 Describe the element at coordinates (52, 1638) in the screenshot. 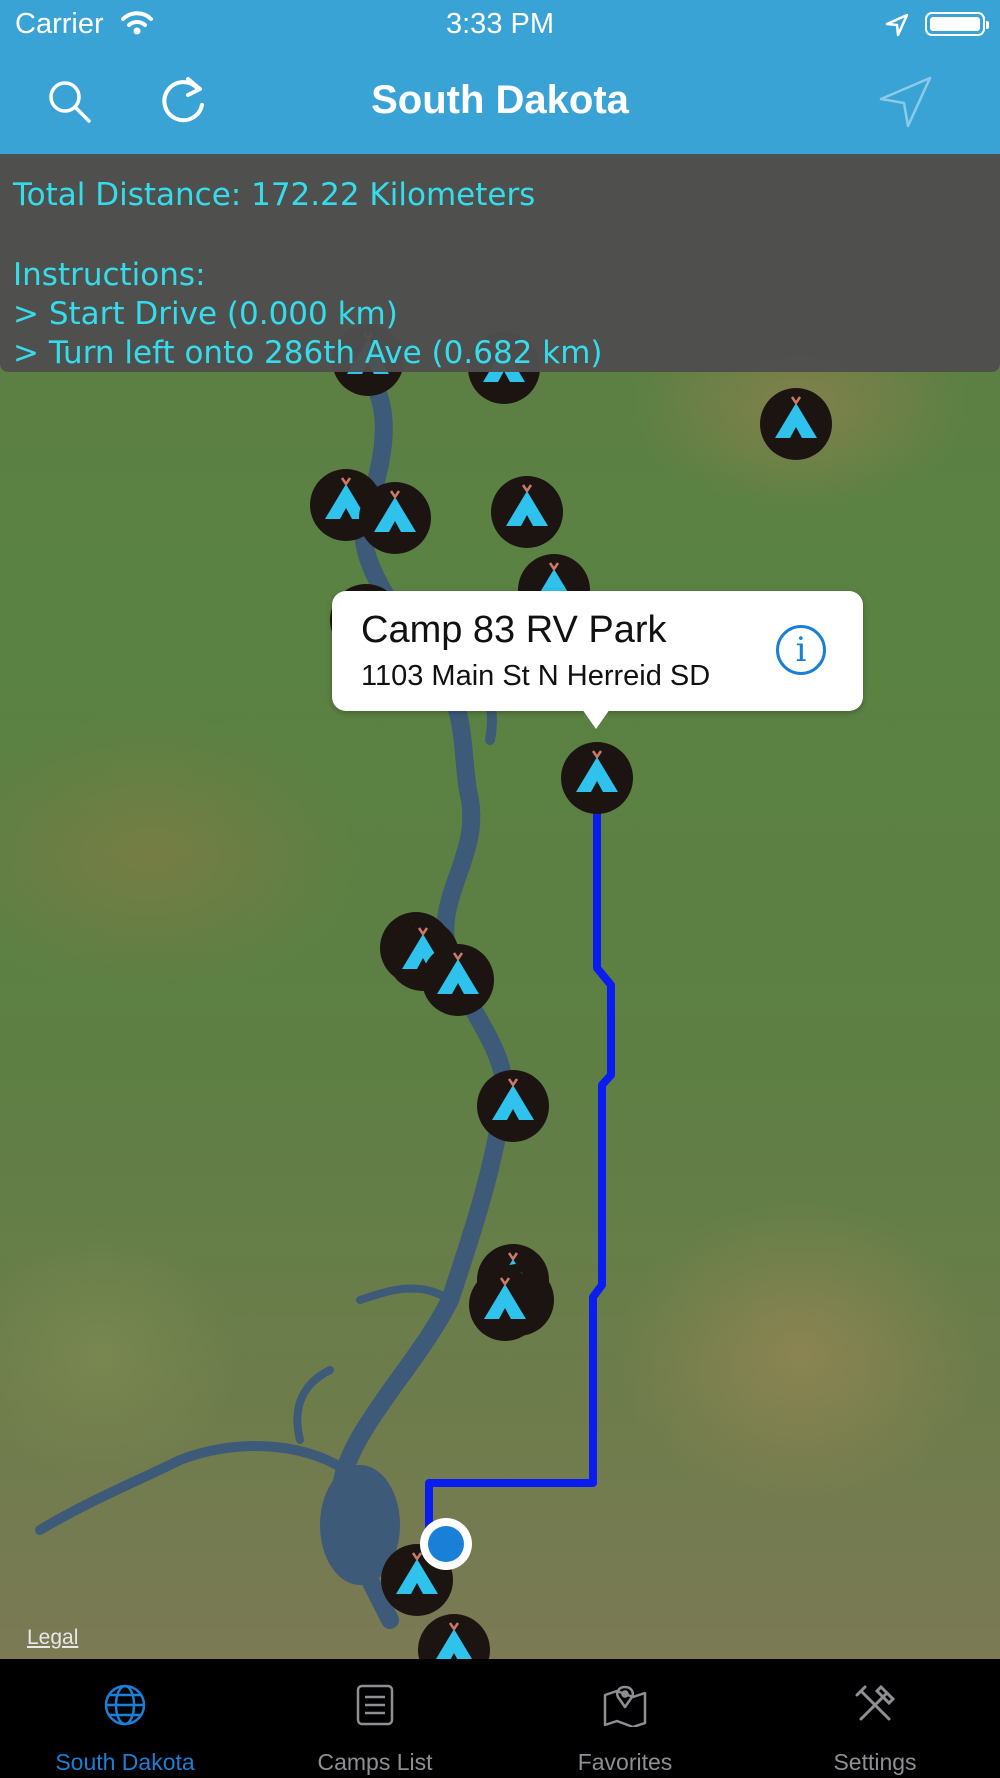

I see `legal-link: Legal` at that location.